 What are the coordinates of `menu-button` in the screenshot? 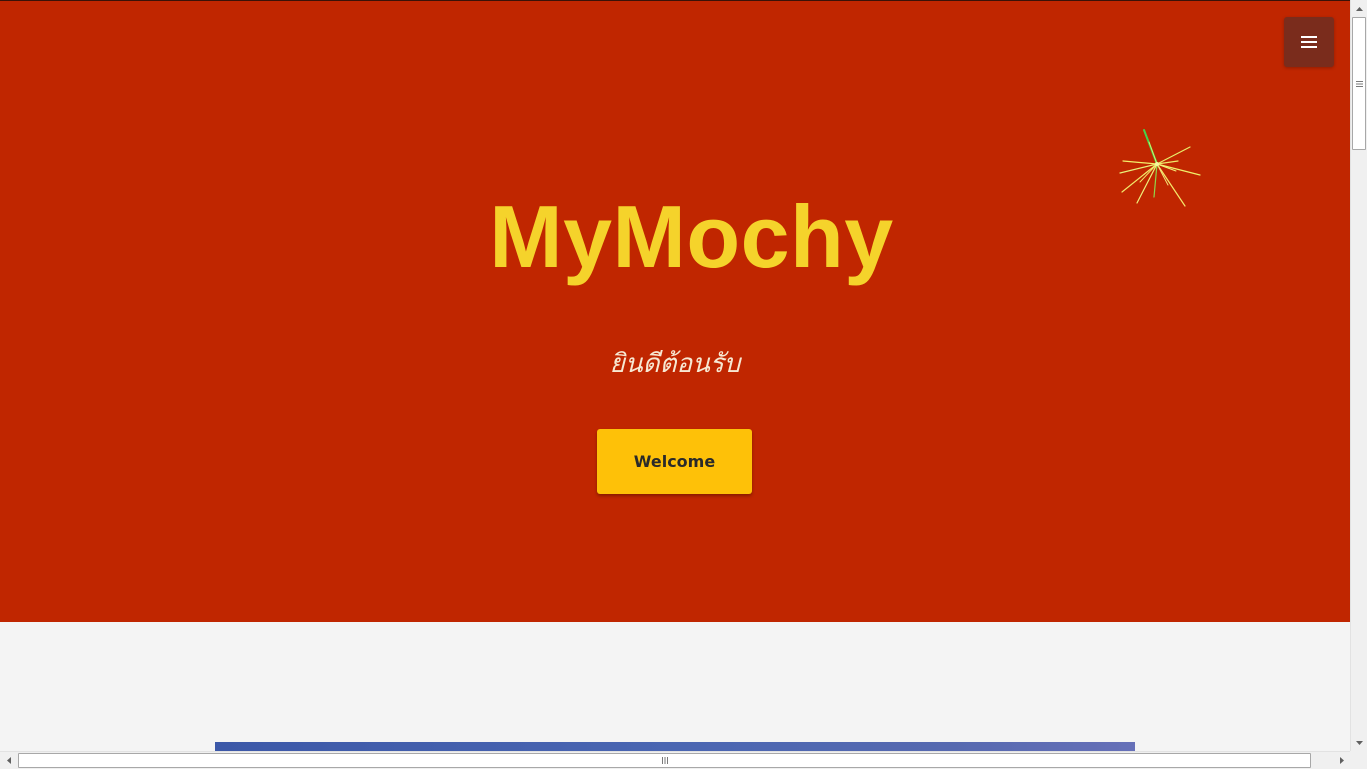 It's located at (1309, 42).